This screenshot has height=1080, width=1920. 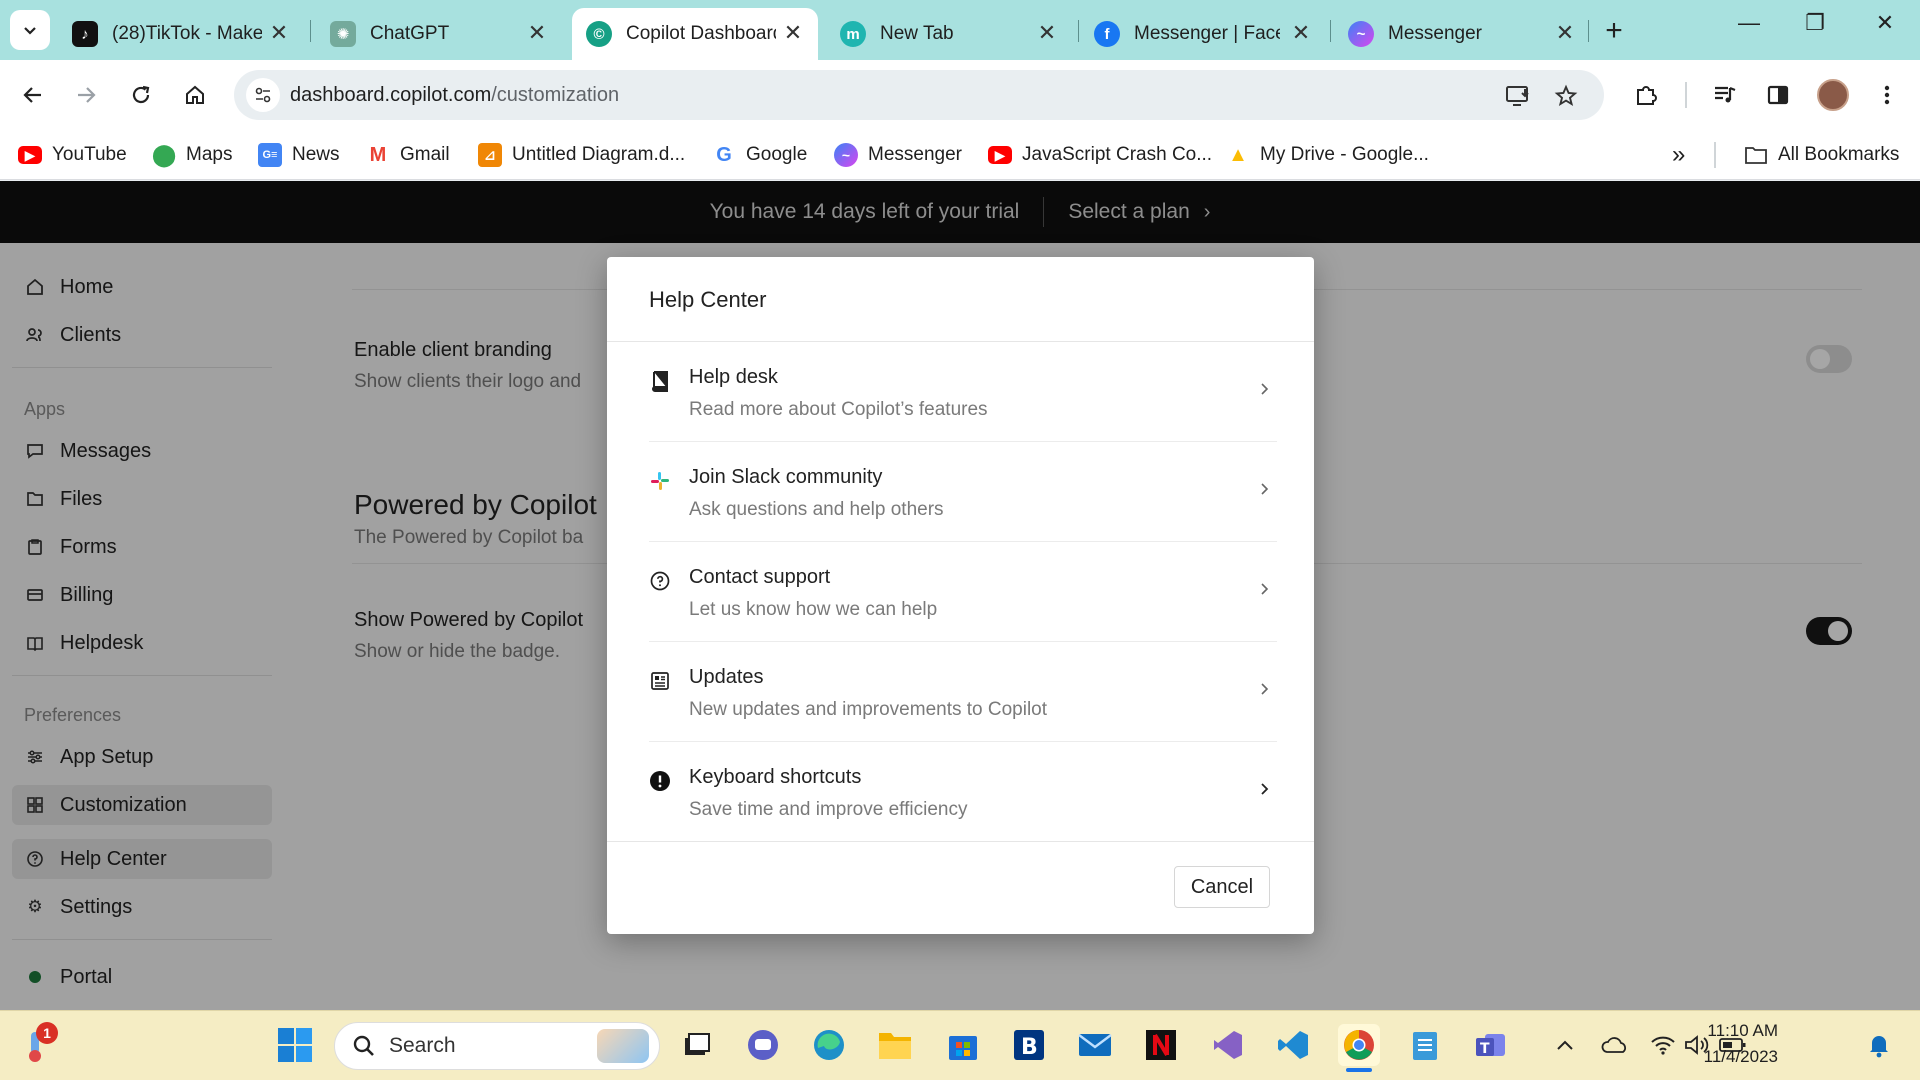 What do you see at coordinates (724, 154) in the screenshot?
I see `google-icon: G` at bounding box center [724, 154].